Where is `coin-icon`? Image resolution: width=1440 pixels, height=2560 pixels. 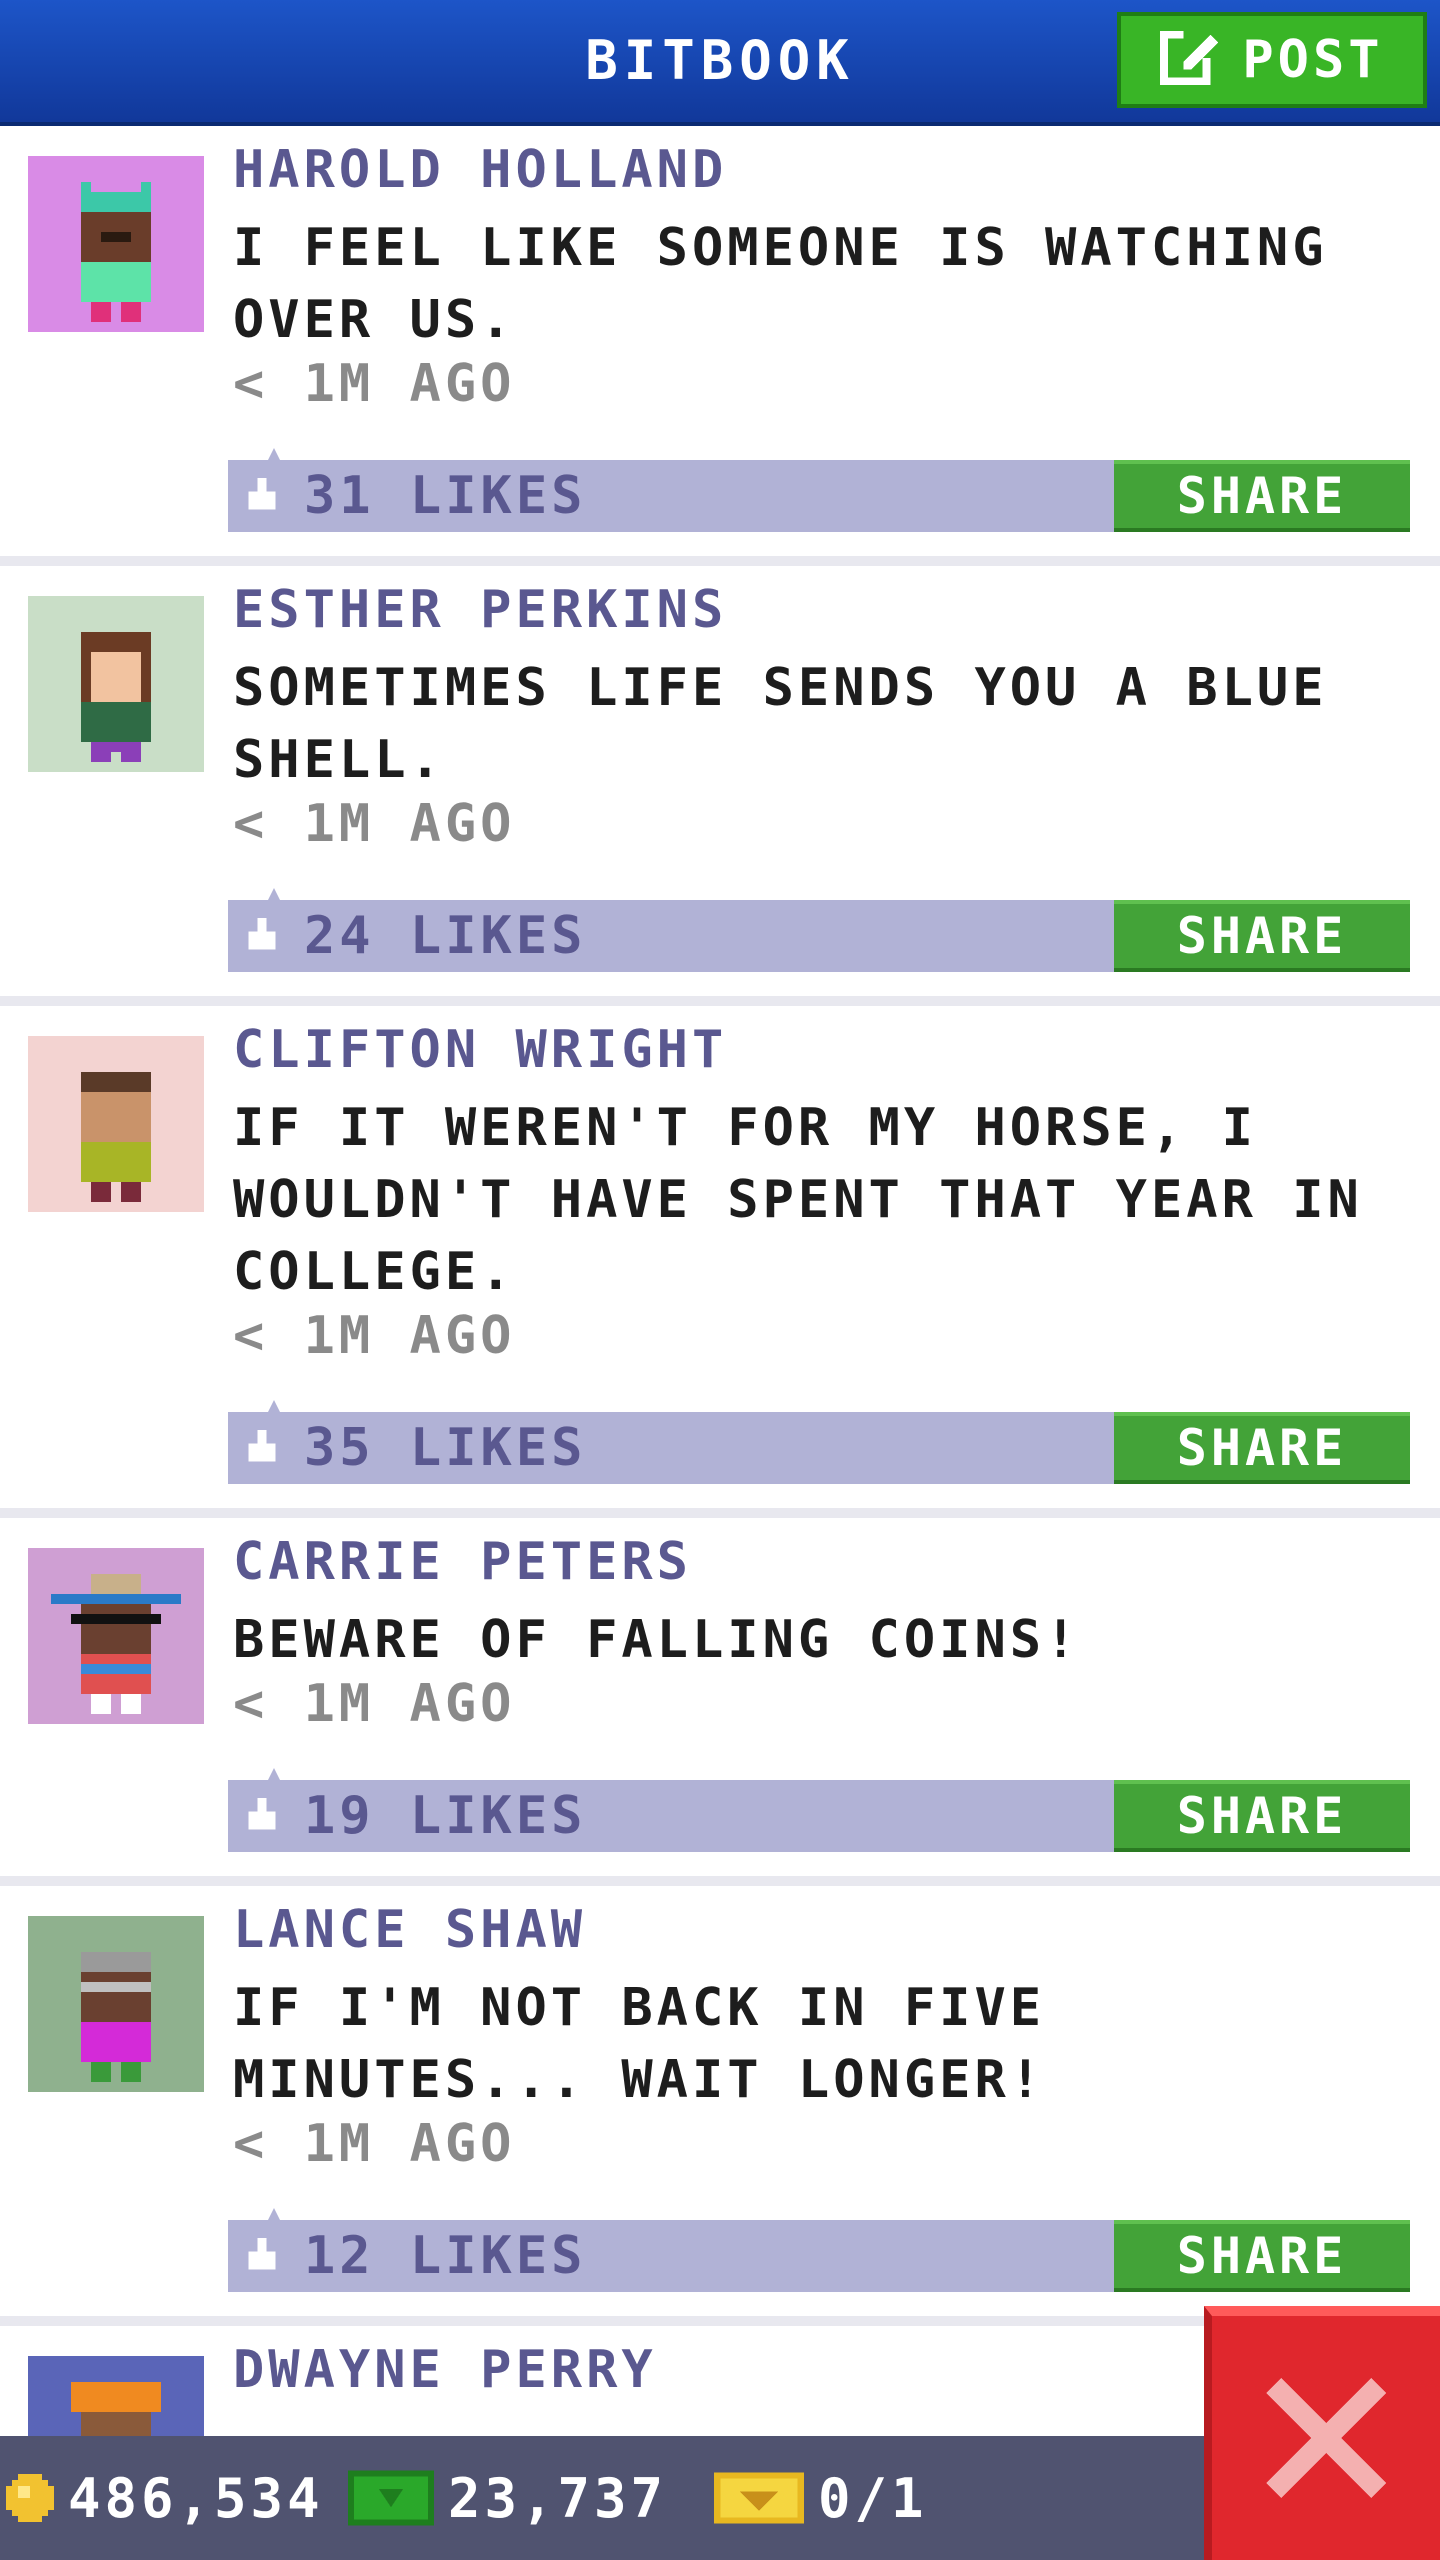 coin-icon is located at coordinates (30, 2498).